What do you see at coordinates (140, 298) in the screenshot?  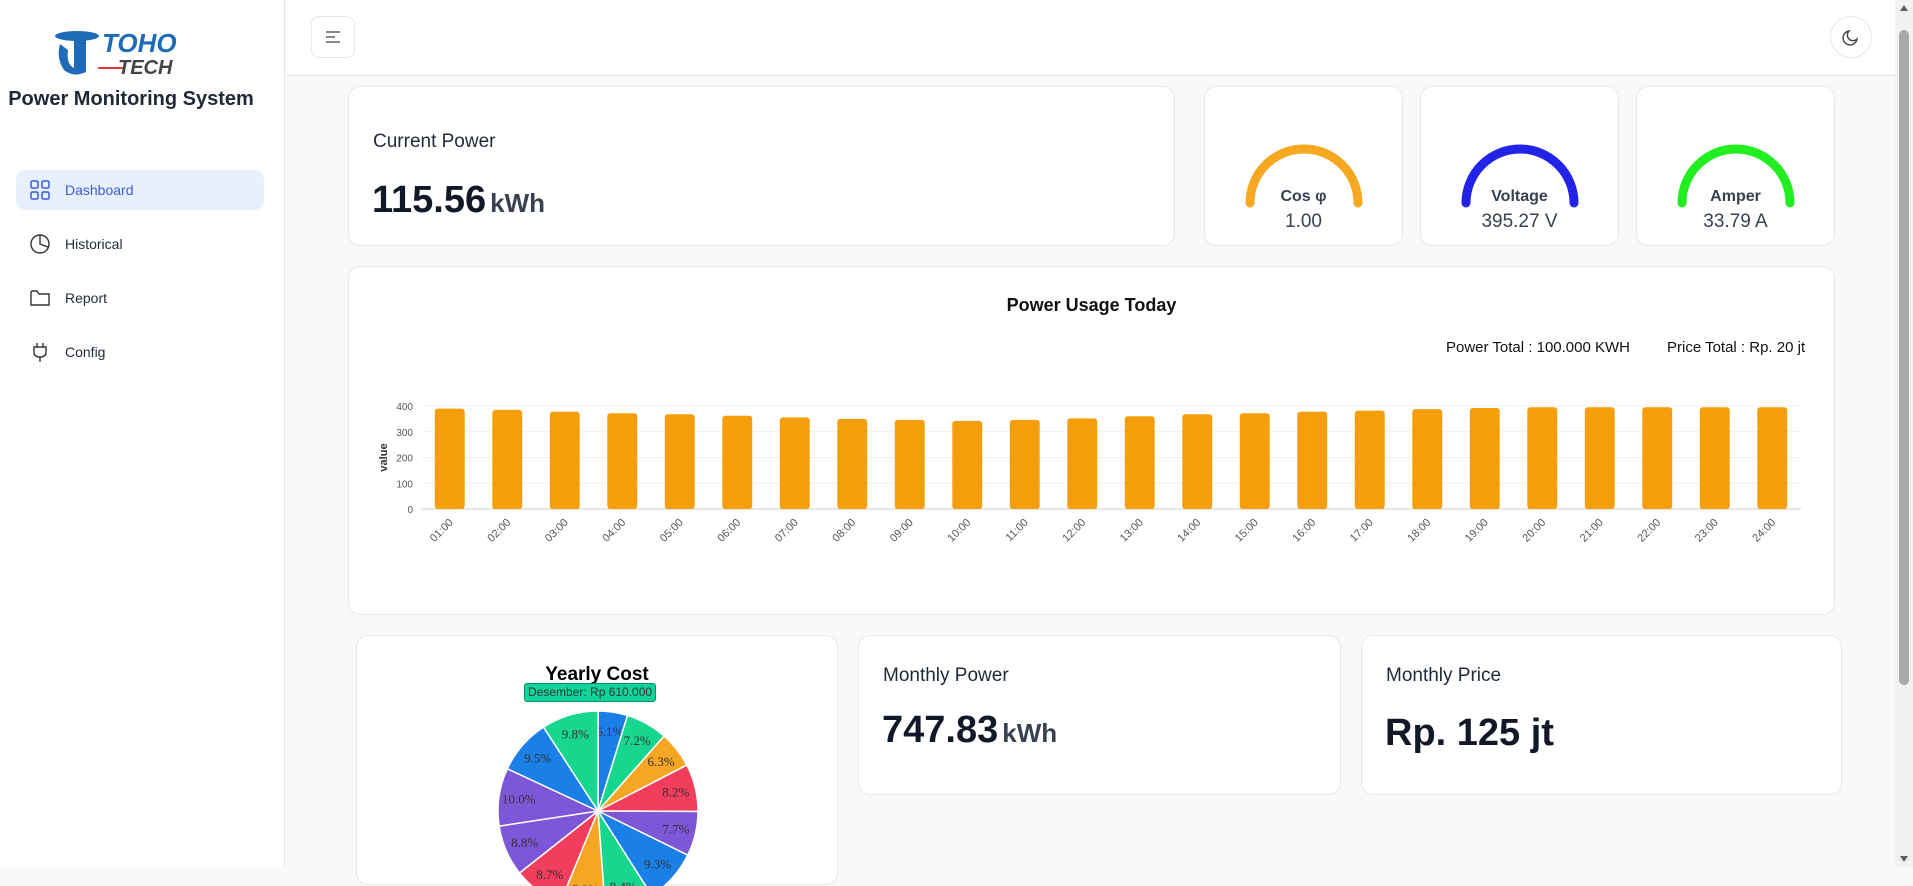 I see `sidebar-item-report: Report` at bounding box center [140, 298].